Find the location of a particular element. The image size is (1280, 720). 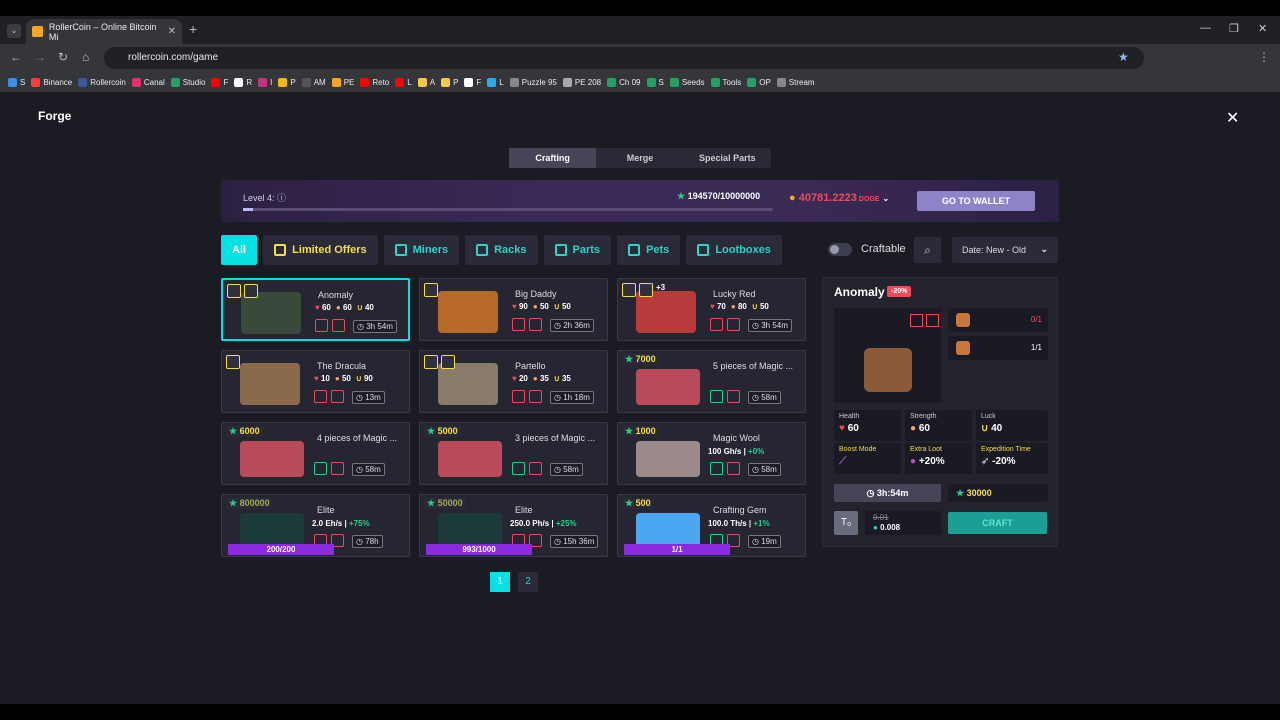

filter-all: All is located at coordinates (239, 250).